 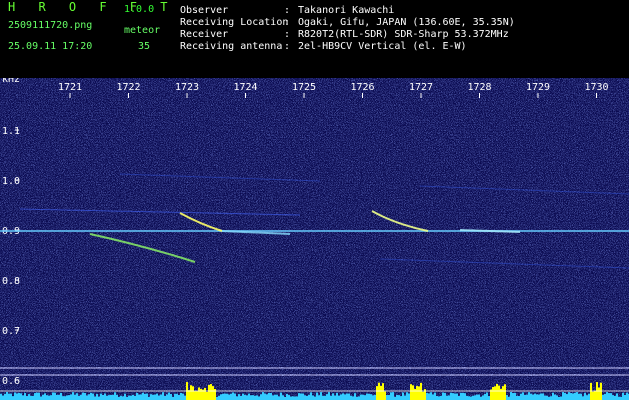 I want to click on x-tick-label: 1724, so click(x=245, y=87).